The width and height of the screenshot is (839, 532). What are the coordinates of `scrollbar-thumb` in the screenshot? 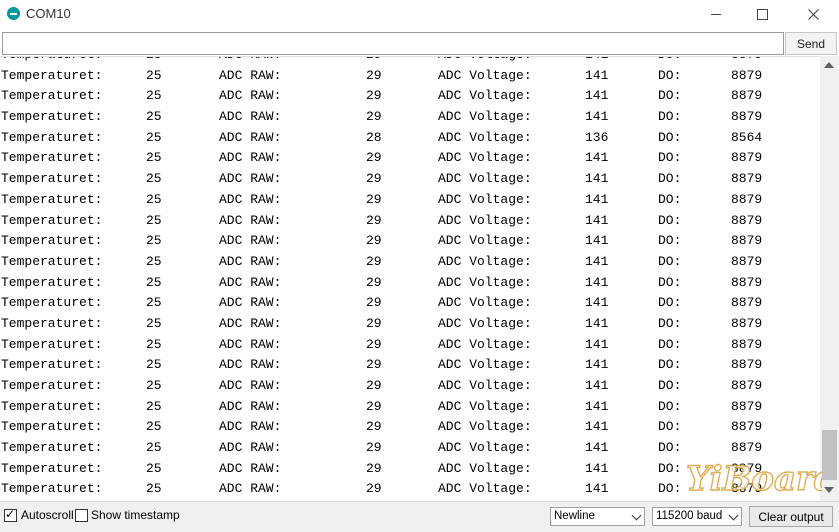 It's located at (829, 455).